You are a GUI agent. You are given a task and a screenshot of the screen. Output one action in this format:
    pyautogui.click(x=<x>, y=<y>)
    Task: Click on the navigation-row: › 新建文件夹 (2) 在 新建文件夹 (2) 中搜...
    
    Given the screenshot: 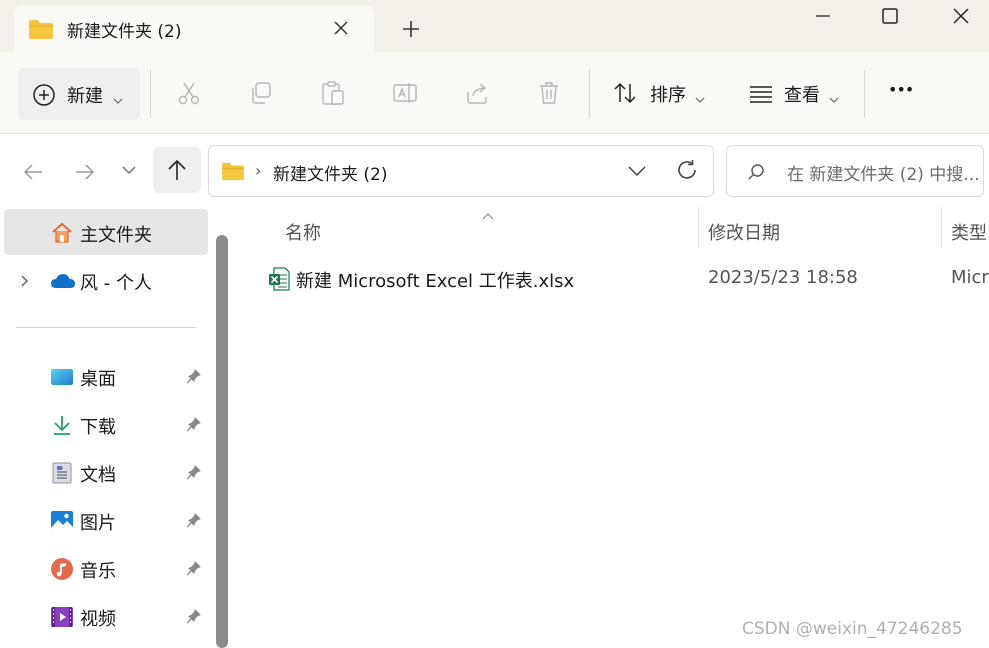 What is the action you would take?
    pyautogui.click(x=494, y=171)
    